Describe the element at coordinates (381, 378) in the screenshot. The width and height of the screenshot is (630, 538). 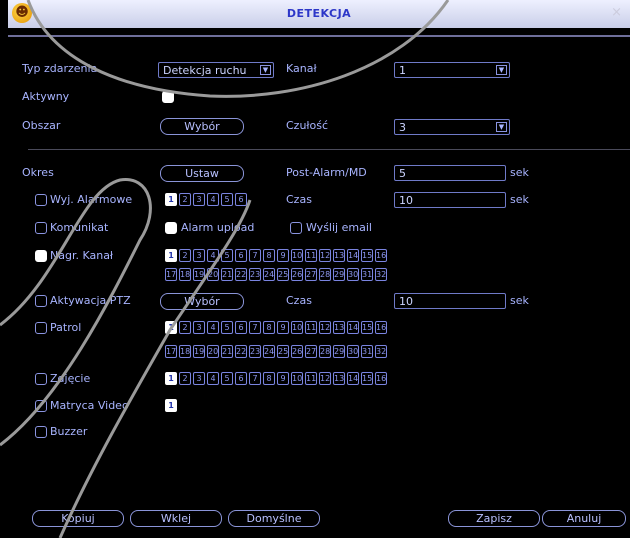
I see `snapshot-number-16: 16` at that location.